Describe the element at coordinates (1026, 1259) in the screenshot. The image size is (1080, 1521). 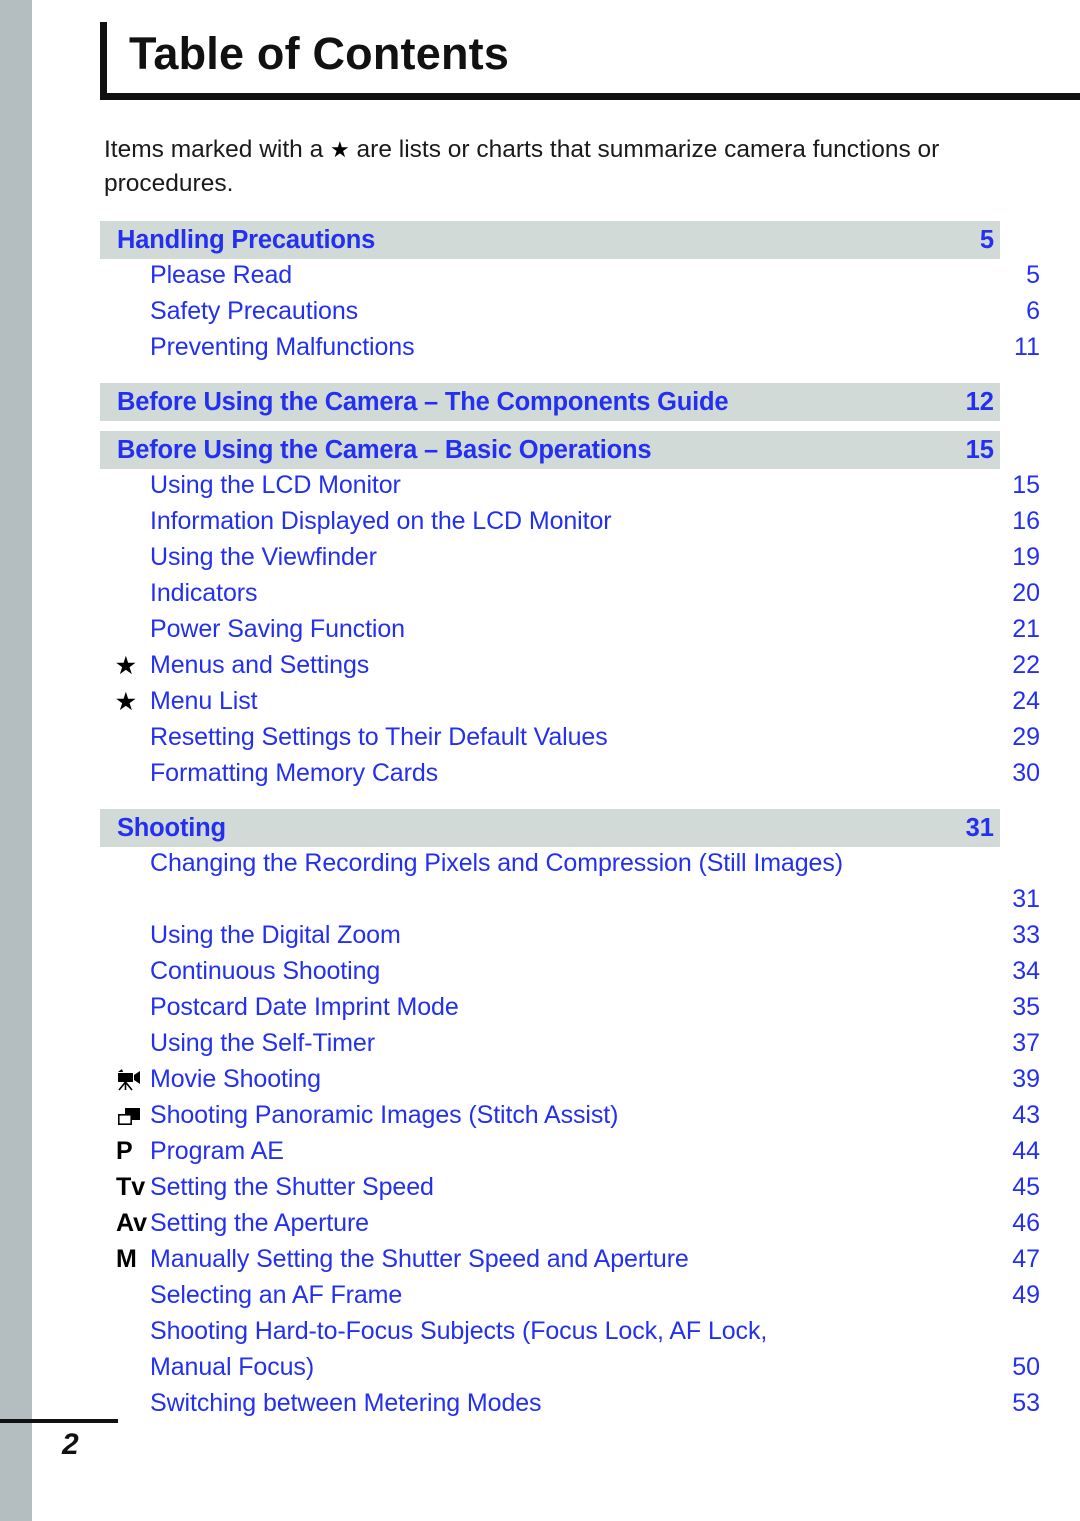
I see `toc-entry-page: 47` at that location.